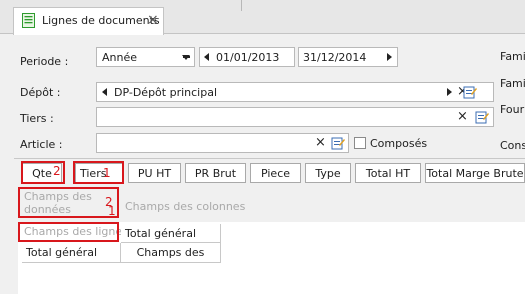  What do you see at coordinates (222, 143) in the screenshot?
I see `article-field: ×` at bounding box center [222, 143].